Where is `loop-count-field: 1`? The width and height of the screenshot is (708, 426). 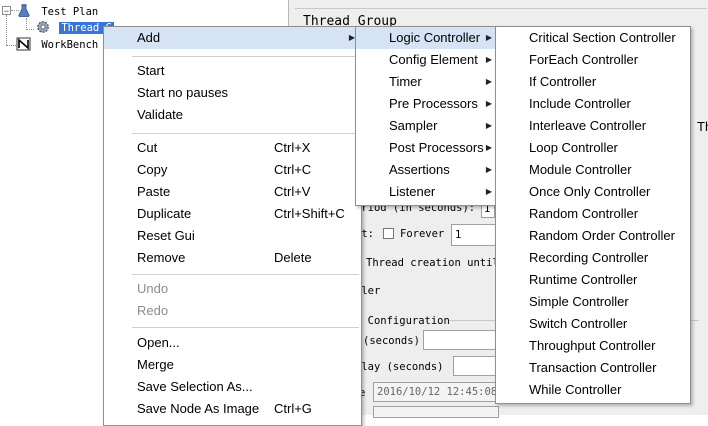 loop-count-field: 1 is located at coordinates (475, 235).